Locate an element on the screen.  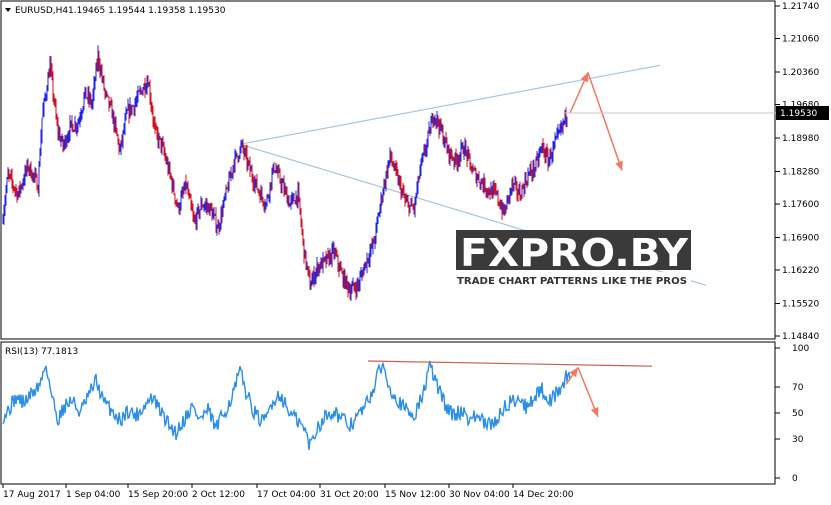
watermark-tagline: TRADE CHART PATTERNS LIKE THE PROS is located at coordinates (572, 281).